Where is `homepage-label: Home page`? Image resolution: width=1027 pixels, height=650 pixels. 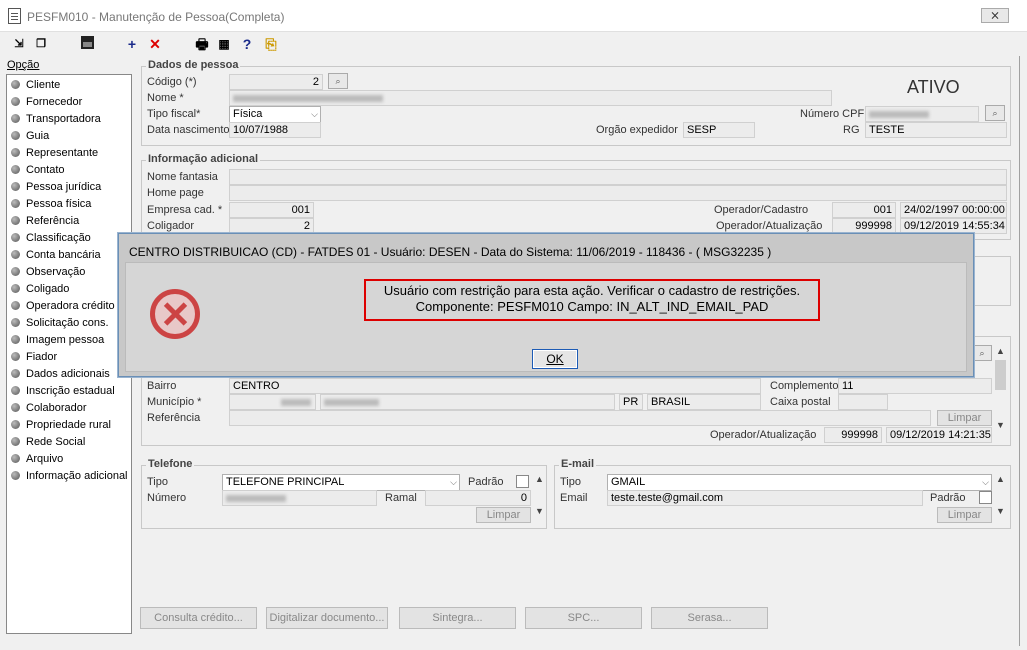
homepage-label: Home page is located at coordinates (175, 193).